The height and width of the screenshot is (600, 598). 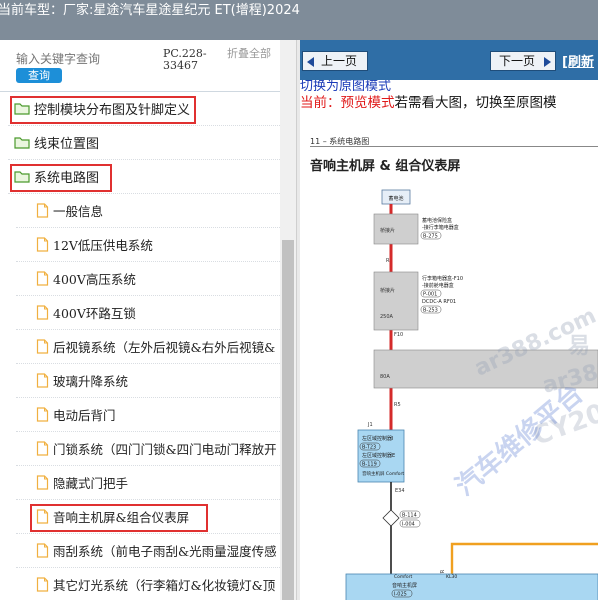 I want to click on tree-item-label: 电动后背门, so click(x=84, y=415).